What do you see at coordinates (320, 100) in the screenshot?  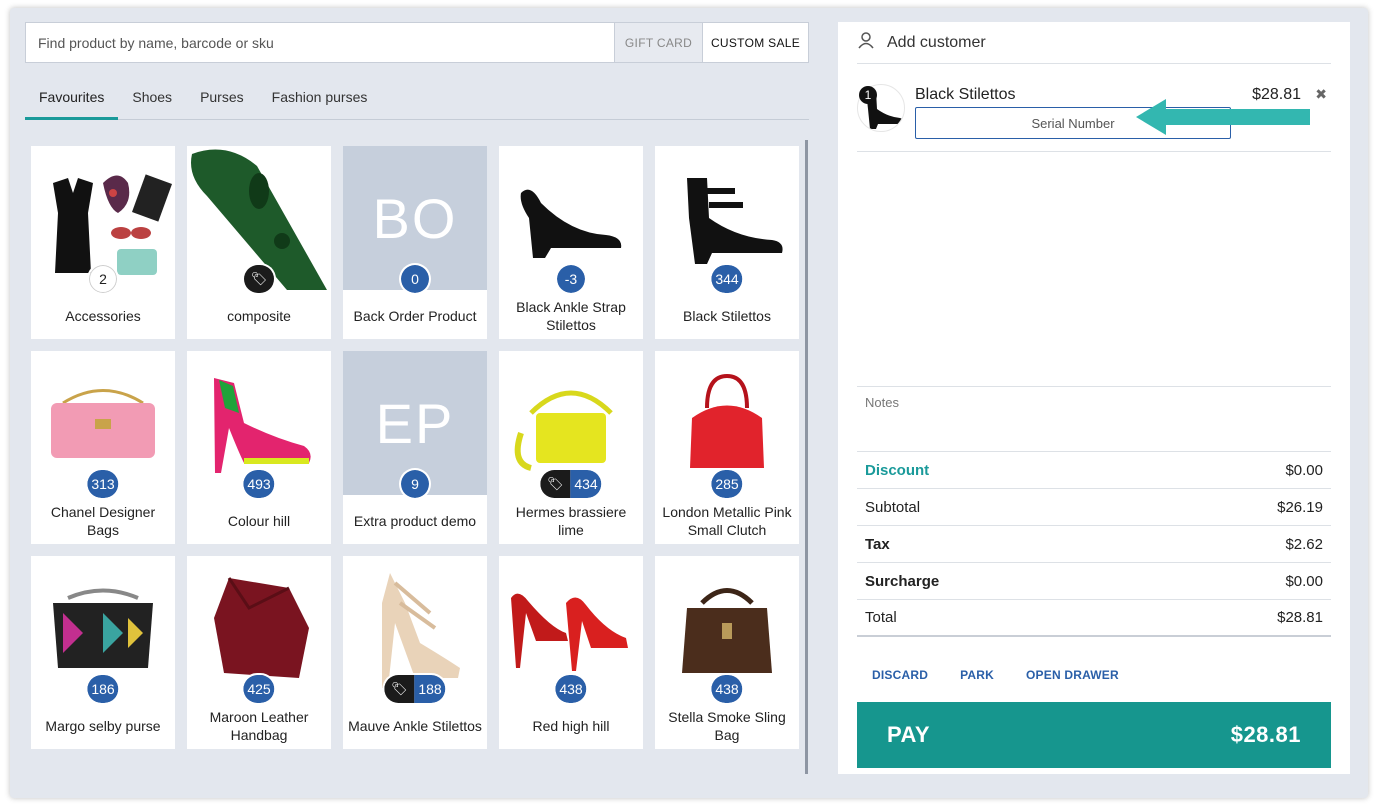 I see `tab-fashion-purses: Fashion purses` at bounding box center [320, 100].